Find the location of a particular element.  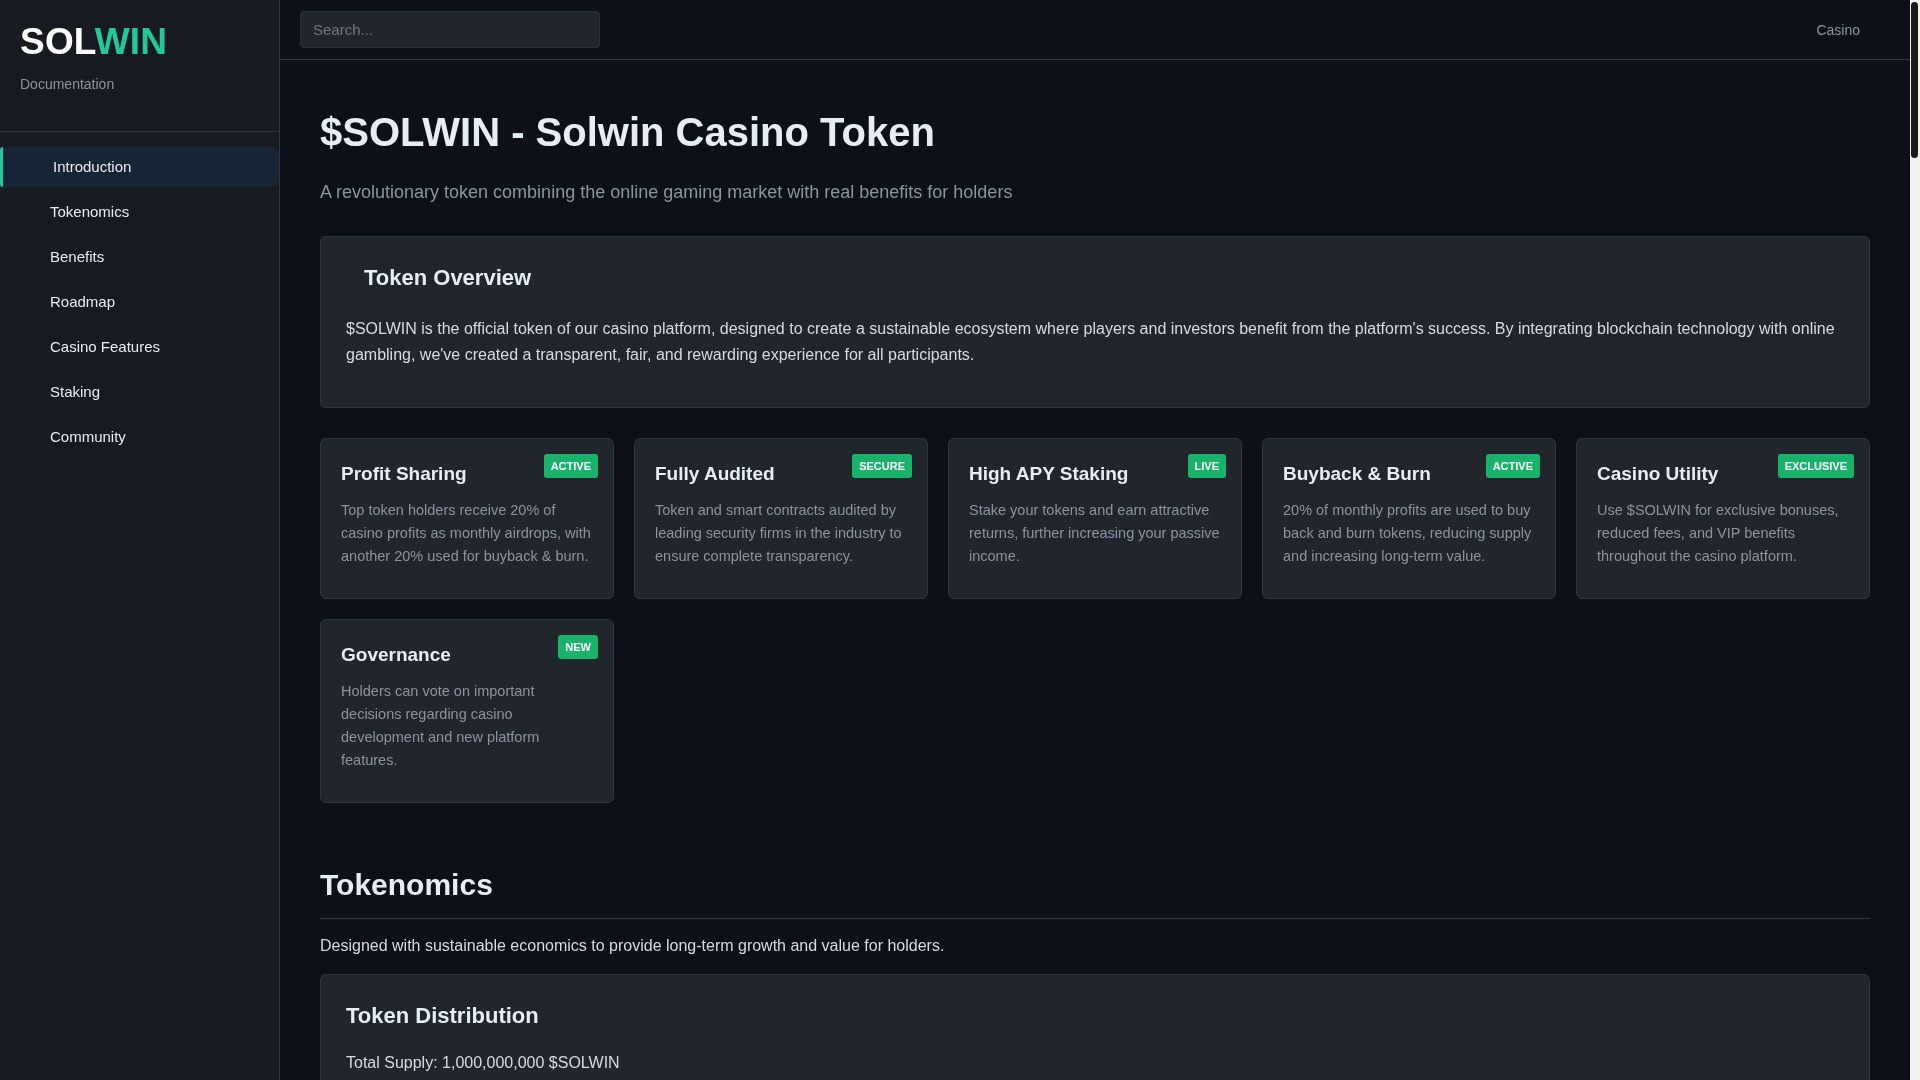

feature-title: High APY Staking is located at coordinates (1049, 474).